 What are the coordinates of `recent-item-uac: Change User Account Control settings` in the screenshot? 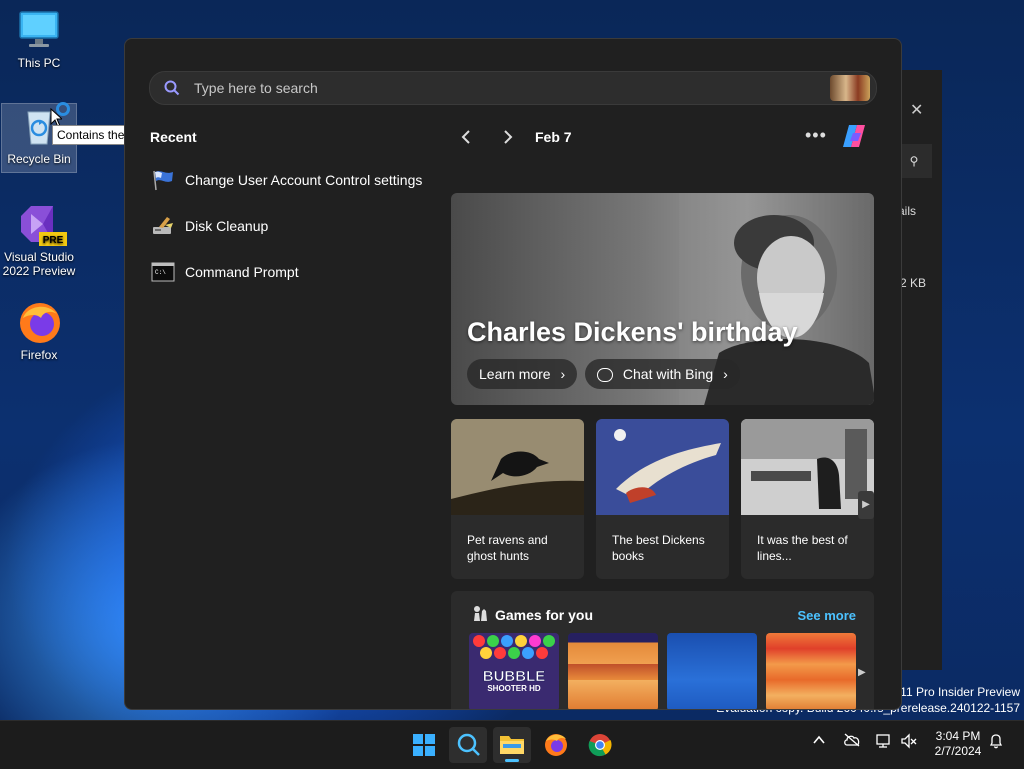 It's located at (296, 180).